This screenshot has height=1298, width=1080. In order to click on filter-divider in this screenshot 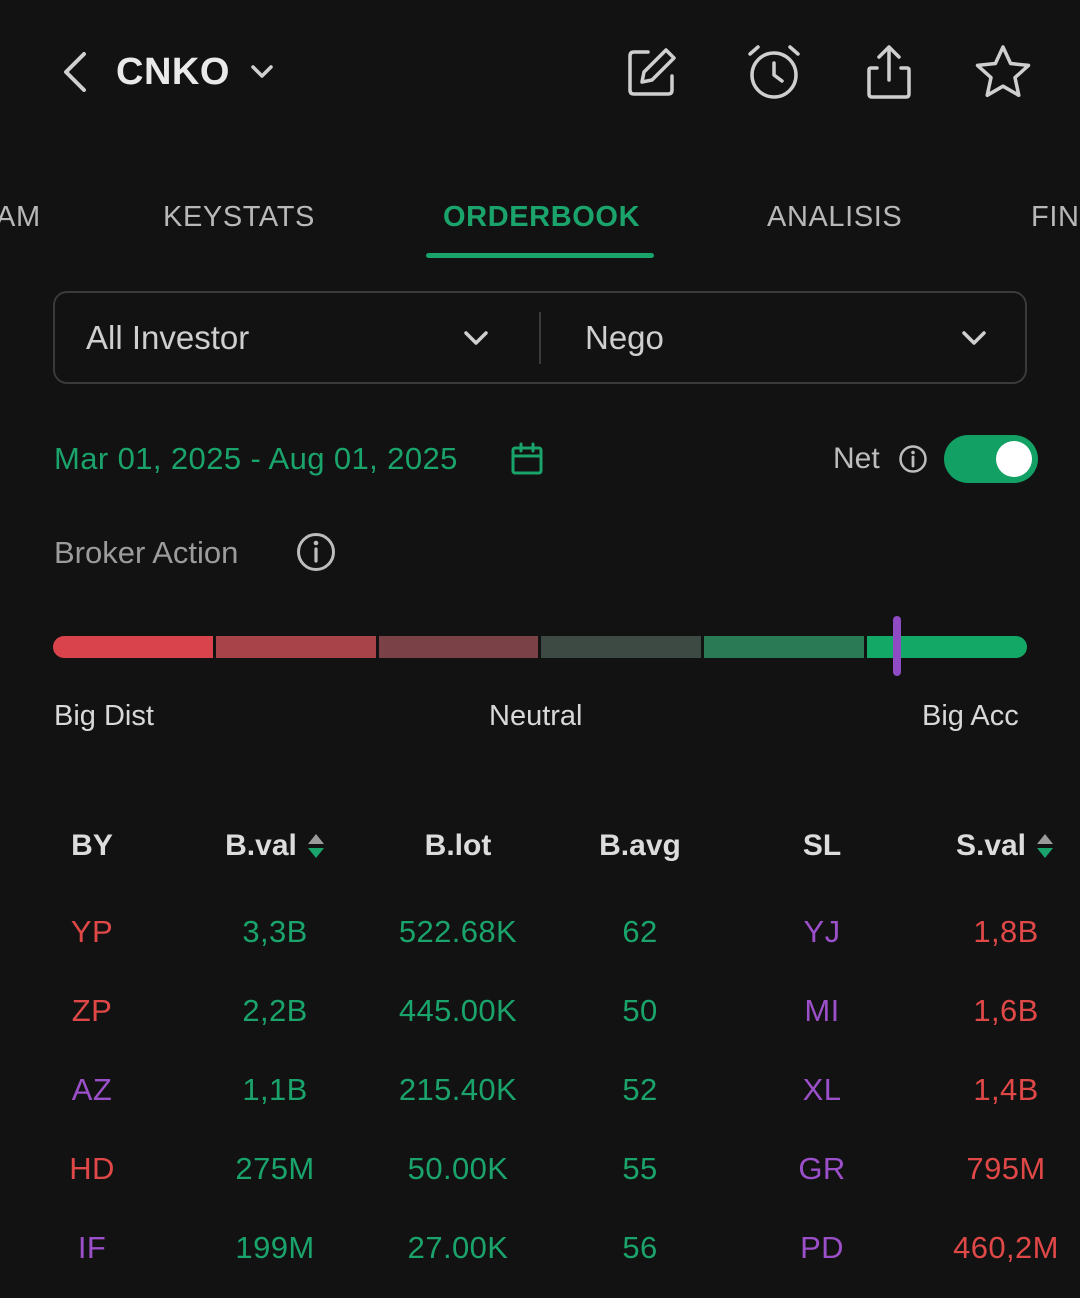, I will do `click(540, 338)`.